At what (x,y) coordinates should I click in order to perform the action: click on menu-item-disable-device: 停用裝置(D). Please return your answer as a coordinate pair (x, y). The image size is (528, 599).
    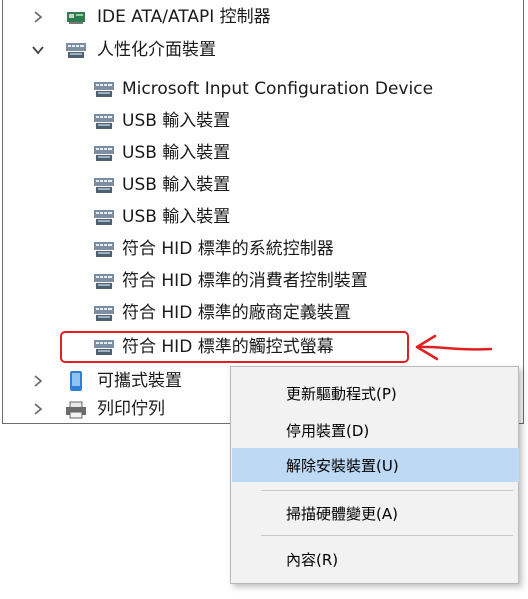
    Looking at the image, I should click on (375, 430).